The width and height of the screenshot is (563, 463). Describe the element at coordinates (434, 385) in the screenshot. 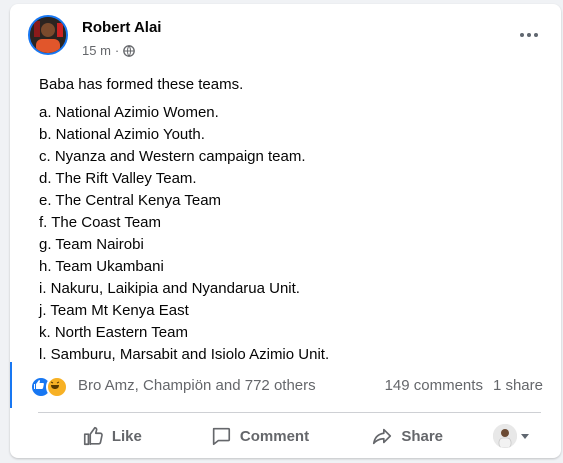

I see `comments-count: 149 comments` at that location.